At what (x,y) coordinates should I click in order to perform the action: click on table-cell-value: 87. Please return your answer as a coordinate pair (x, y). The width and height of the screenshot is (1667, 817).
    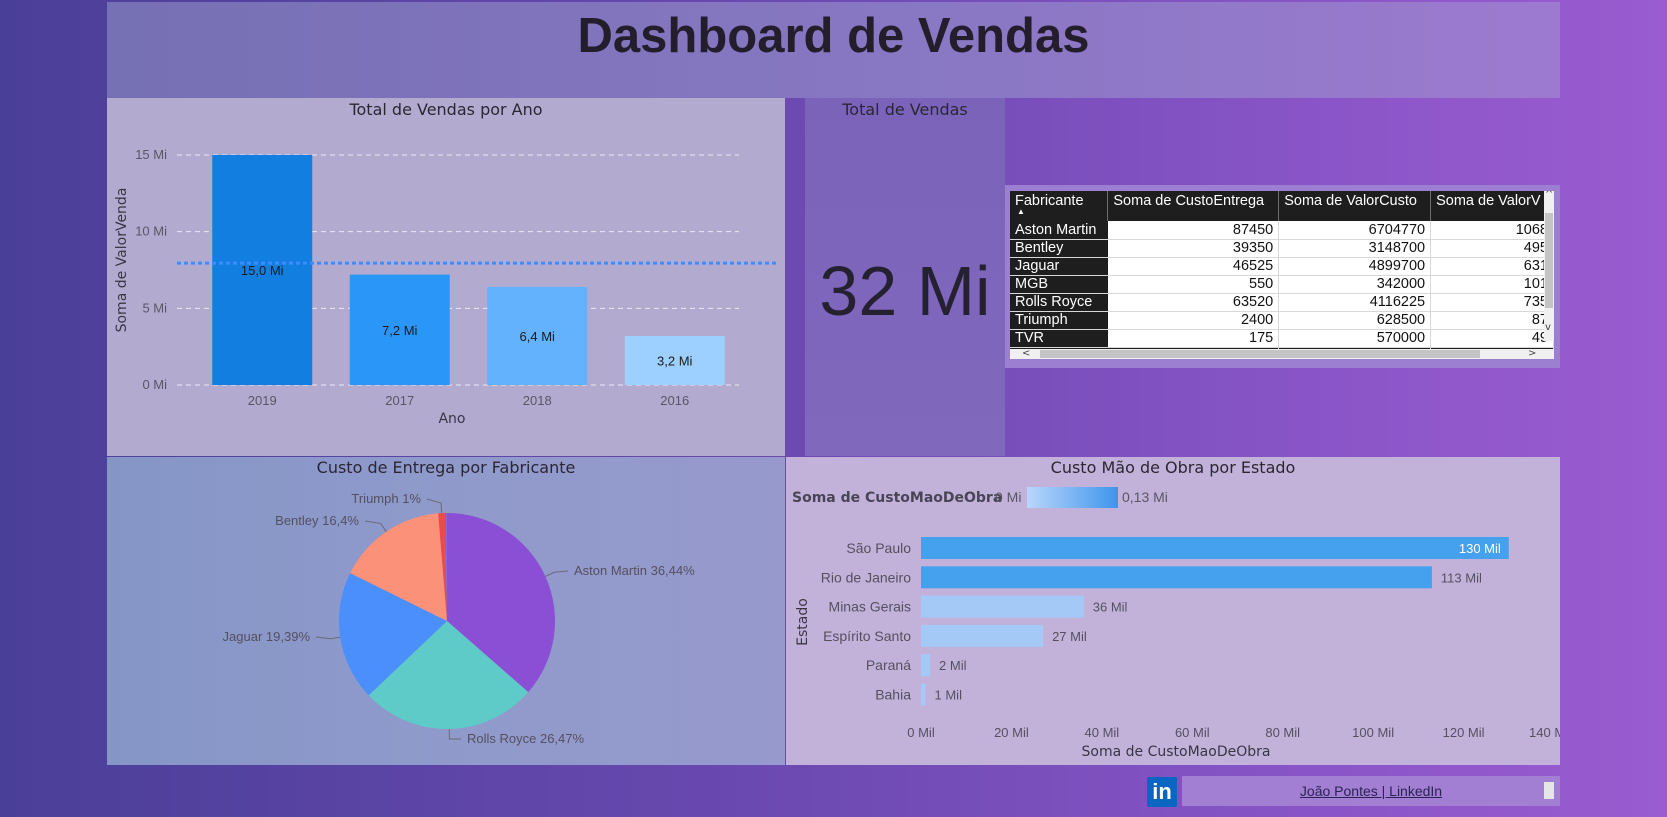
    Looking at the image, I should click on (1492, 320).